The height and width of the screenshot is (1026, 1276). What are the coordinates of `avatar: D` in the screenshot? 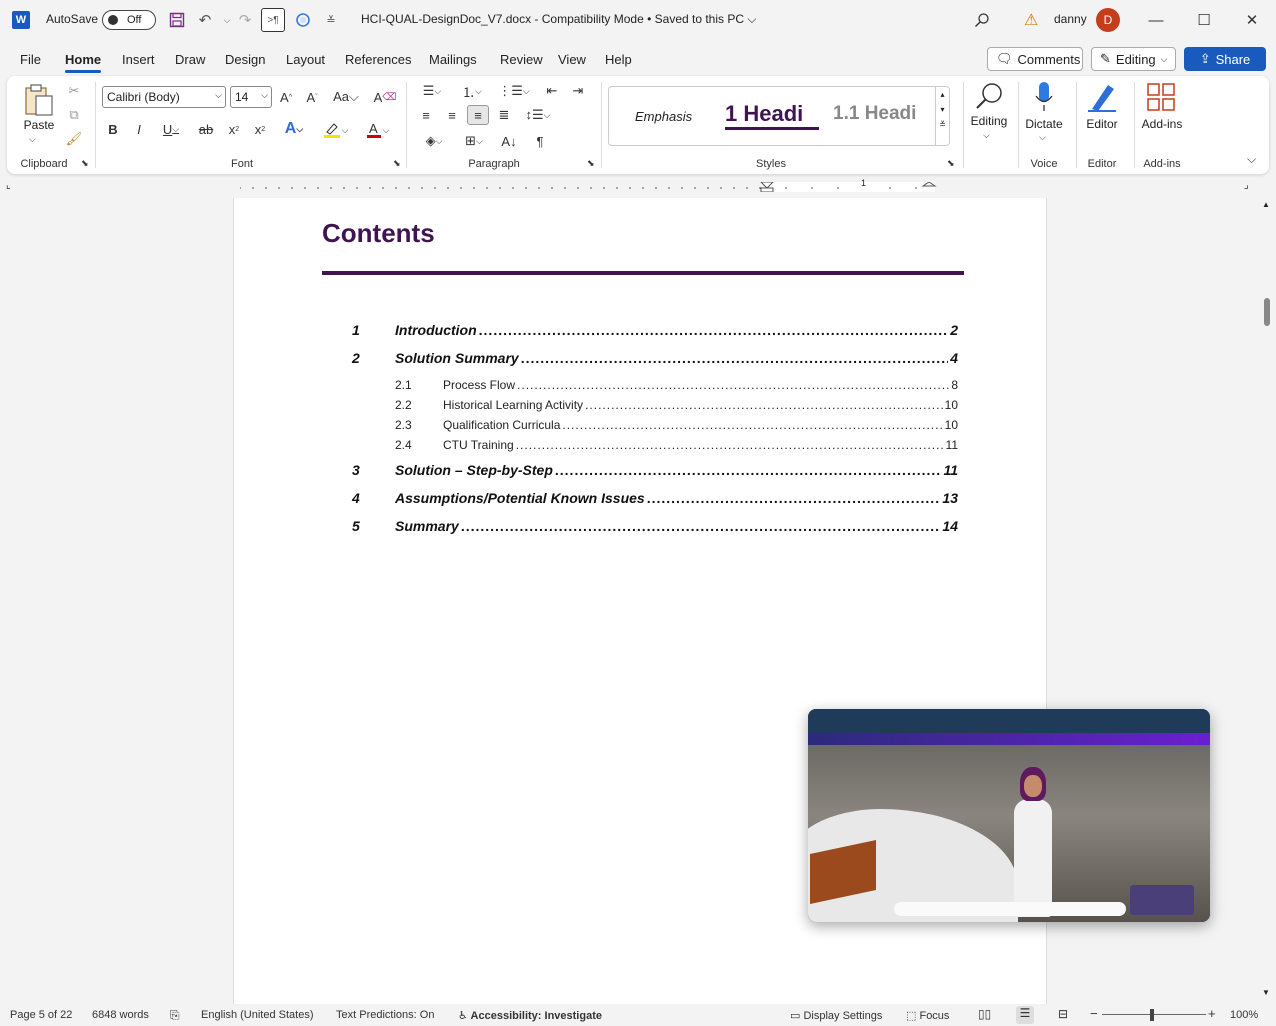 It's located at (1108, 20).